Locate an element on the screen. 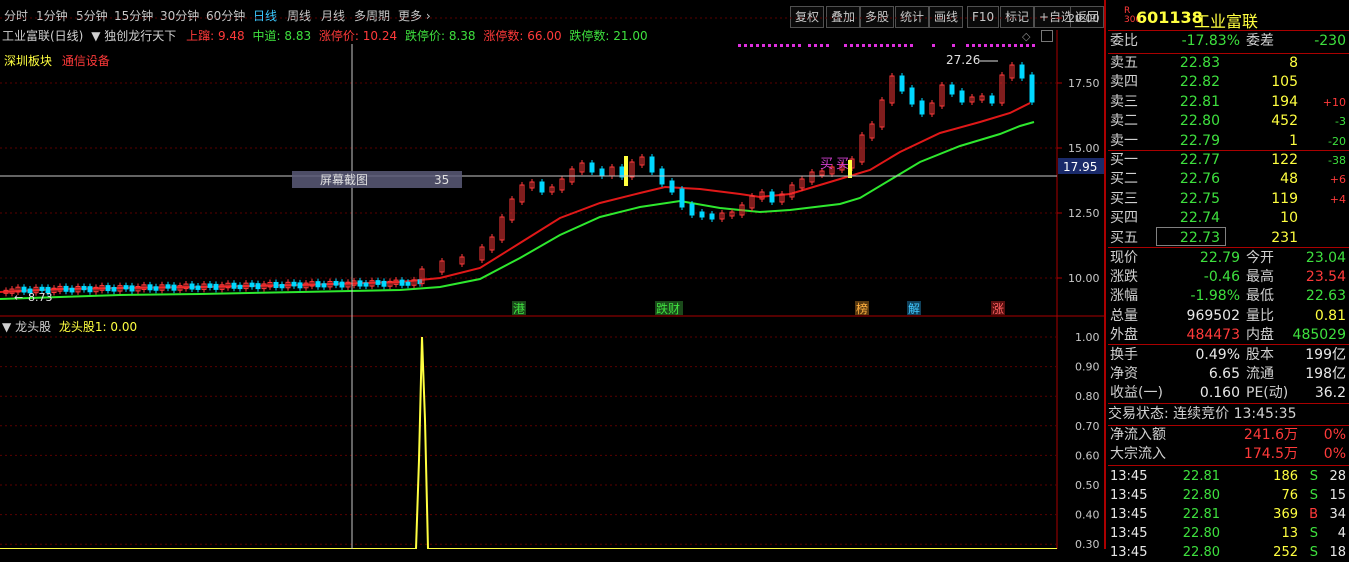  asks-row: 卖四 22.82 105 is located at coordinates (1228, 82).